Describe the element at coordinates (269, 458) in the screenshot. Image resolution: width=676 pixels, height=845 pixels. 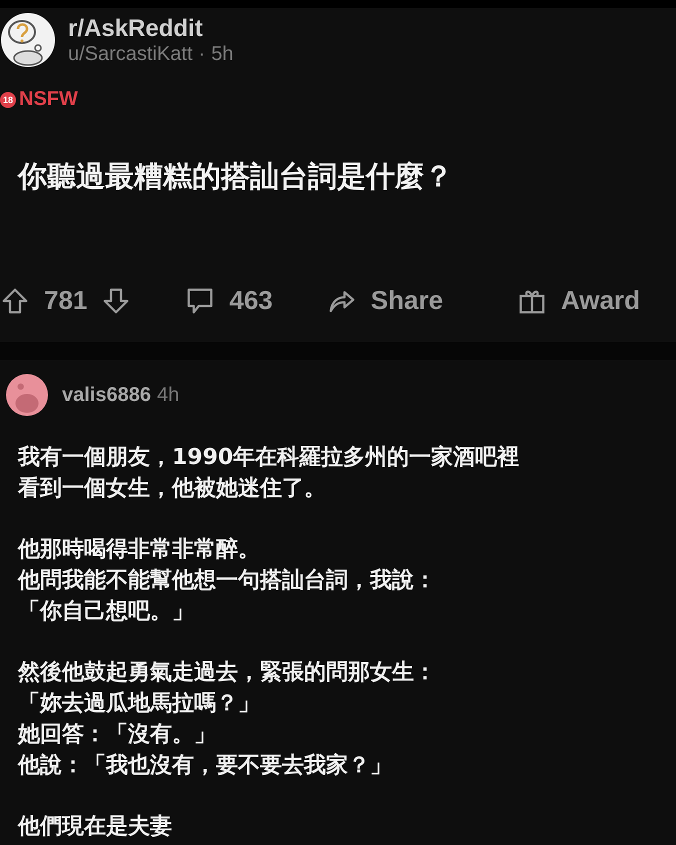
I see `comment-text: 我有一個朋友，1990年在科羅拉多州的一家酒吧裡` at that location.